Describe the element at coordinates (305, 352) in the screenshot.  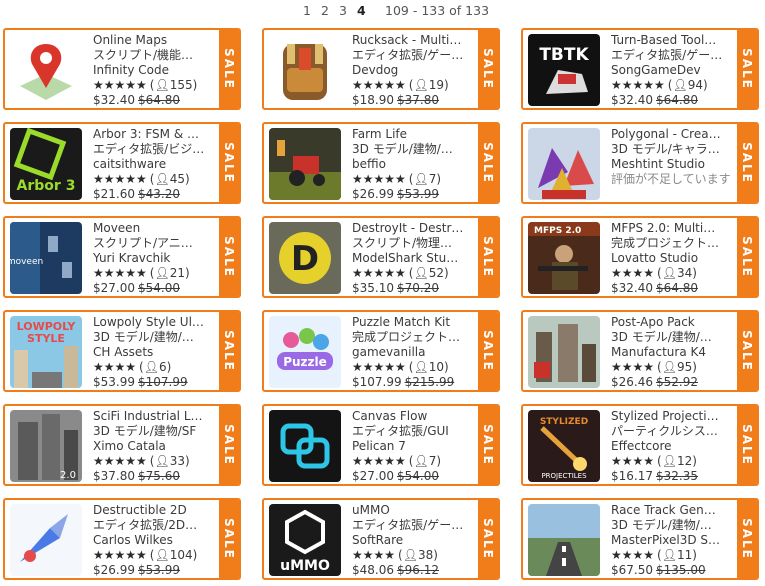
I see `product-thumbnail: Puzzle` at that location.